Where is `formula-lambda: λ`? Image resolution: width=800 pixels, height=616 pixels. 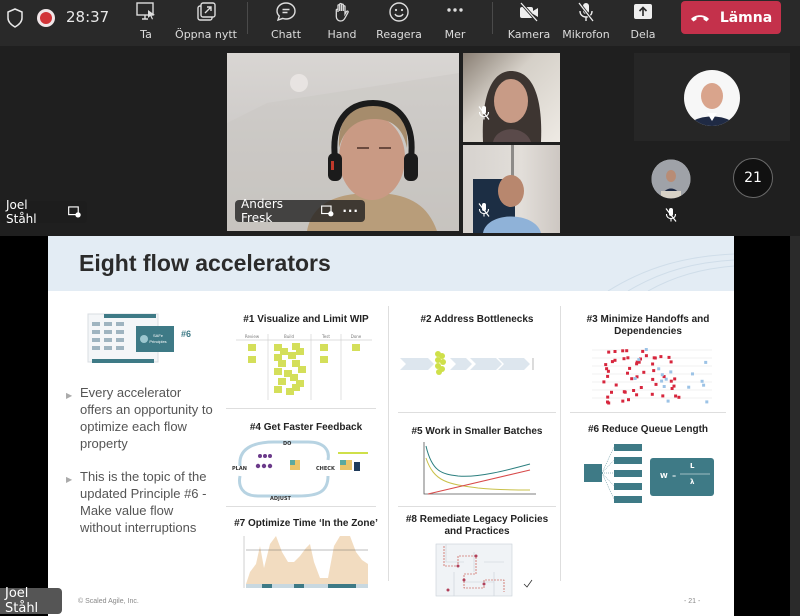 formula-lambda: λ is located at coordinates (692, 482).